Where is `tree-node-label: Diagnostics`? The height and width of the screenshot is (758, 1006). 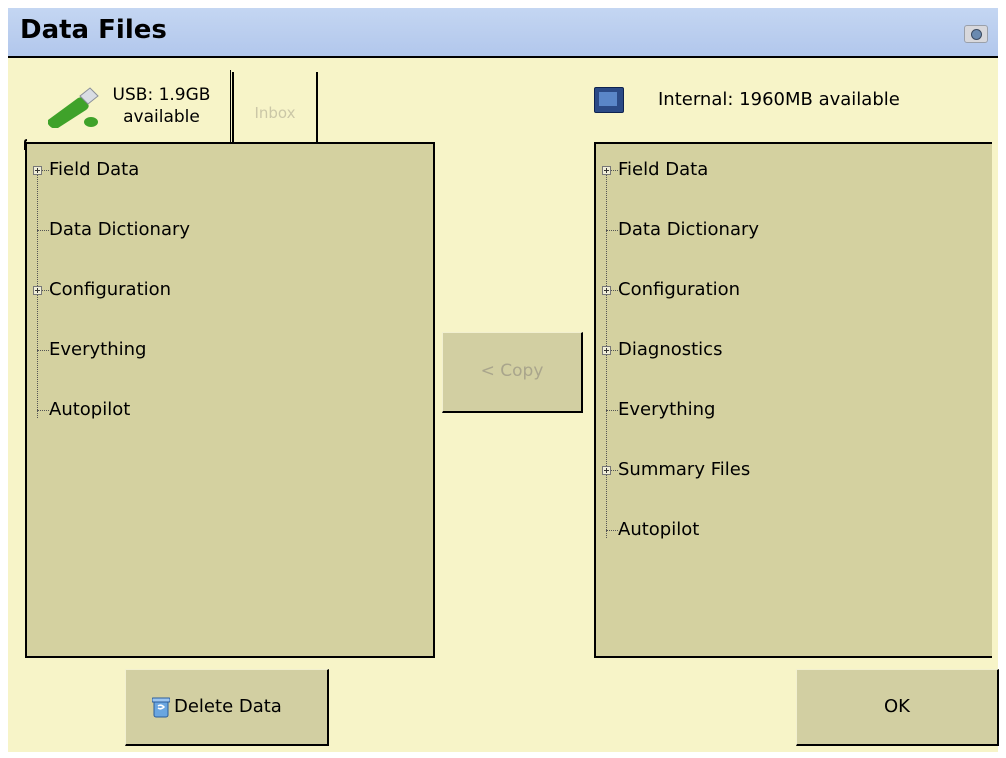
tree-node-label: Diagnostics is located at coordinates (670, 349).